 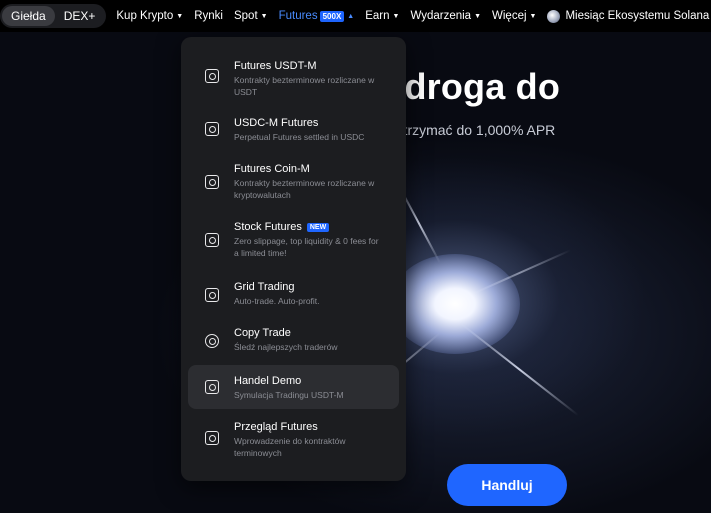 I want to click on menu-item-description: Auto-trade. Auto-profit., so click(x=277, y=301).